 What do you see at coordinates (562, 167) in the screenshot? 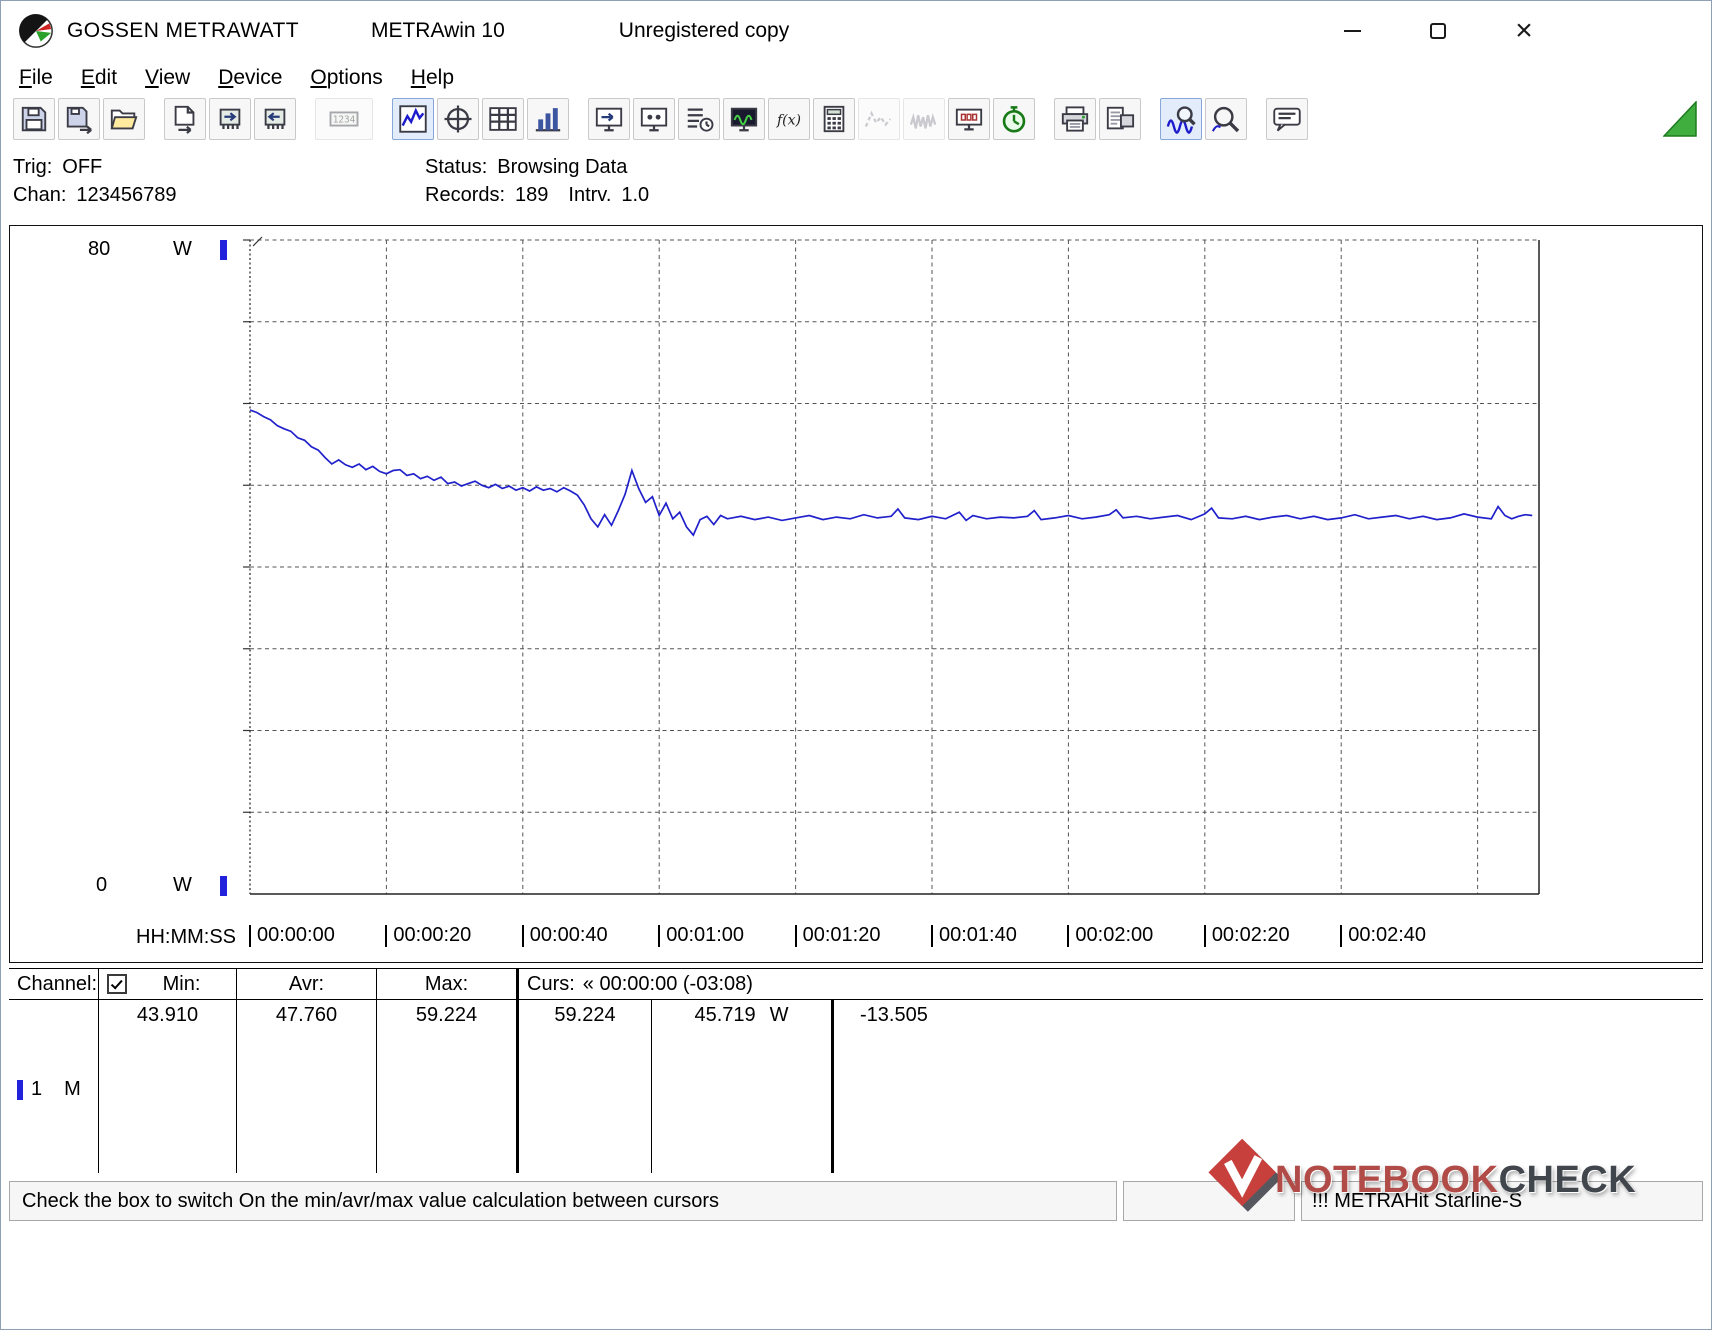
I see `status-value: Browsing Data` at bounding box center [562, 167].